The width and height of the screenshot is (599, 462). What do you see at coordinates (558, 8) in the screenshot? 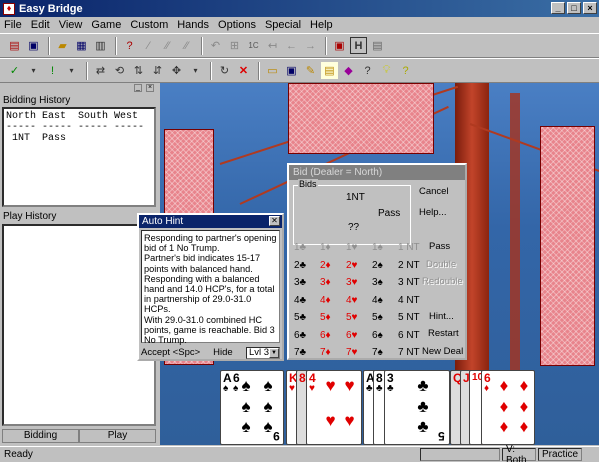
I see `minimize-button: _` at bounding box center [558, 8].